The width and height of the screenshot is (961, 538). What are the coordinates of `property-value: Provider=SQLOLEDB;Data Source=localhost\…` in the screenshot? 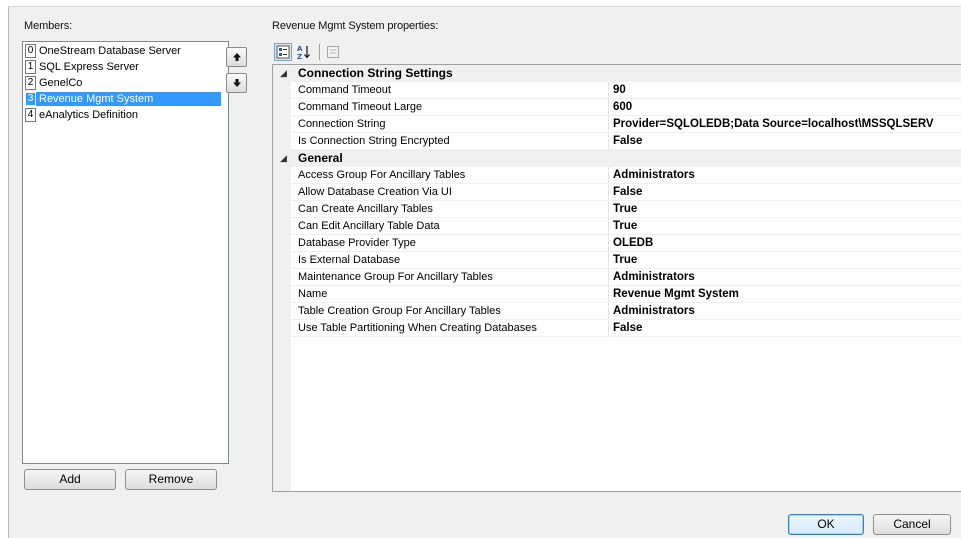 It's located at (785, 124).